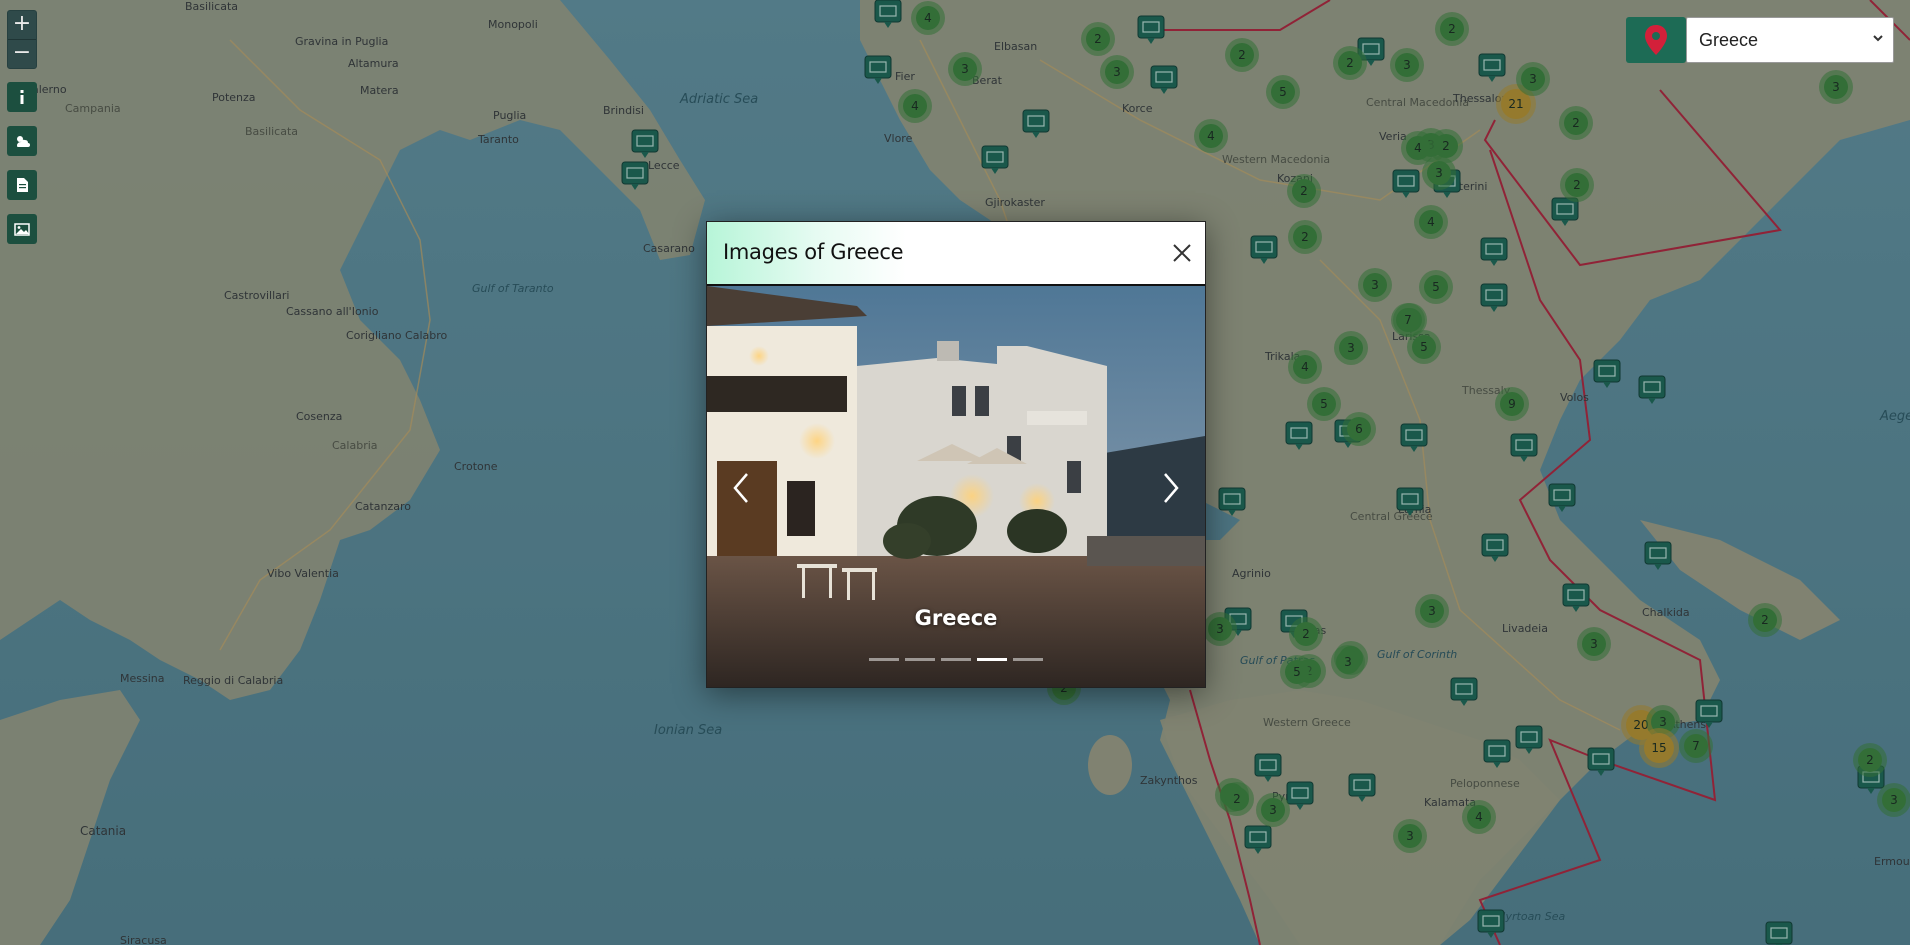 The width and height of the screenshot is (1910, 945). I want to click on country-select: Greece, so click(1790, 40).